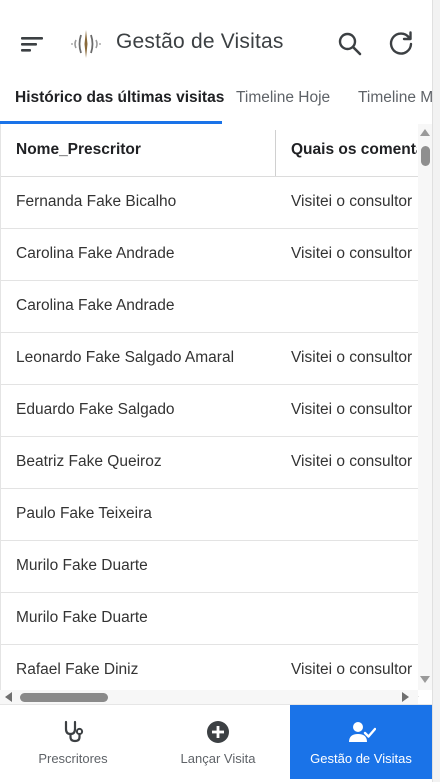  Describe the element at coordinates (96, 201) in the screenshot. I see `cell-name: Fernanda Fake Bicalho` at that location.